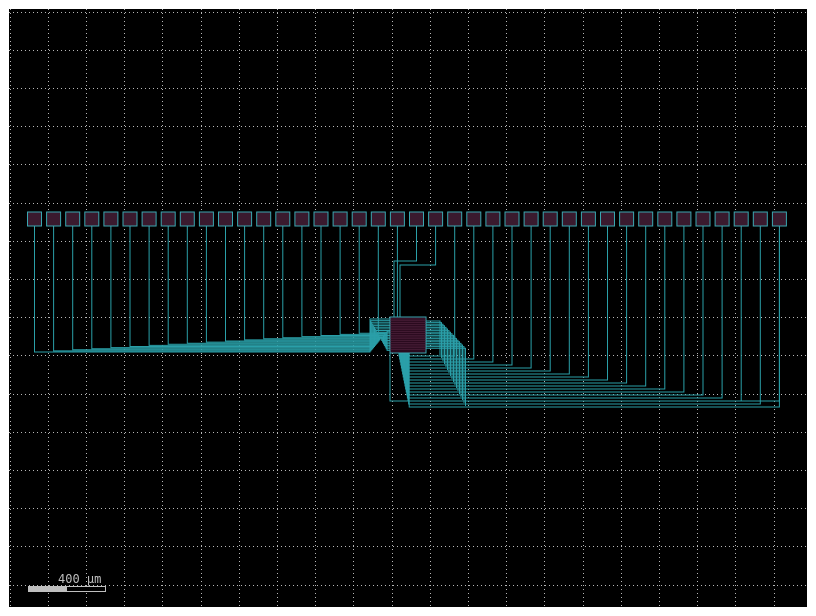  I want to click on scale-bar-track, so click(67, 589).